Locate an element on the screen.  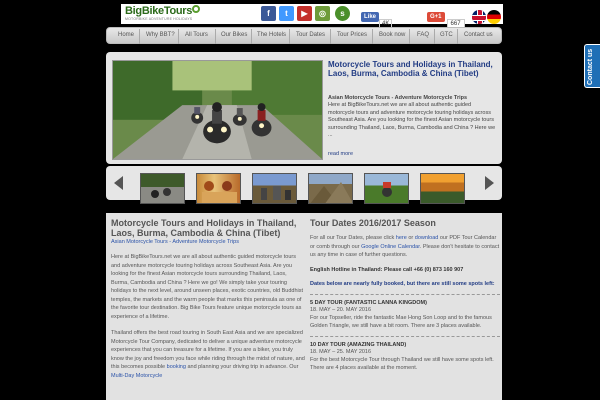
intro-text-b: or is located at coordinates (410, 238).